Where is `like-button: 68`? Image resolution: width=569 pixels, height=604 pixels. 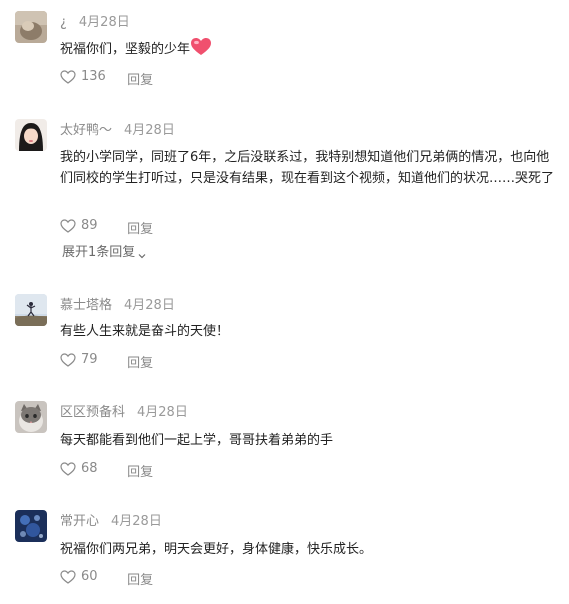
like-button: 68 is located at coordinates (90, 469).